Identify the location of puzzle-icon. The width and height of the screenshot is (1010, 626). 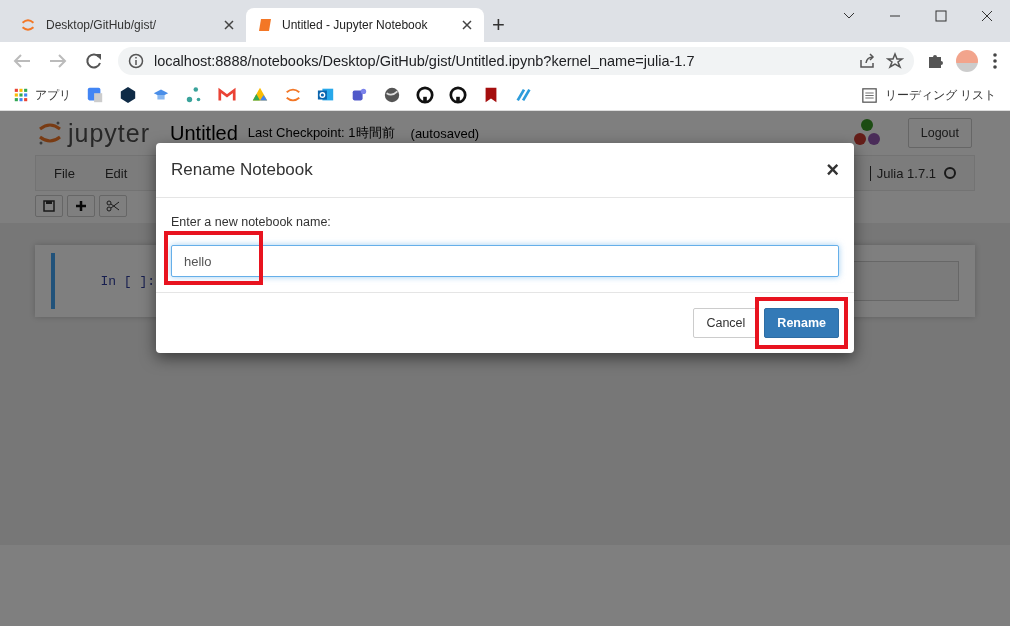
(935, 61).